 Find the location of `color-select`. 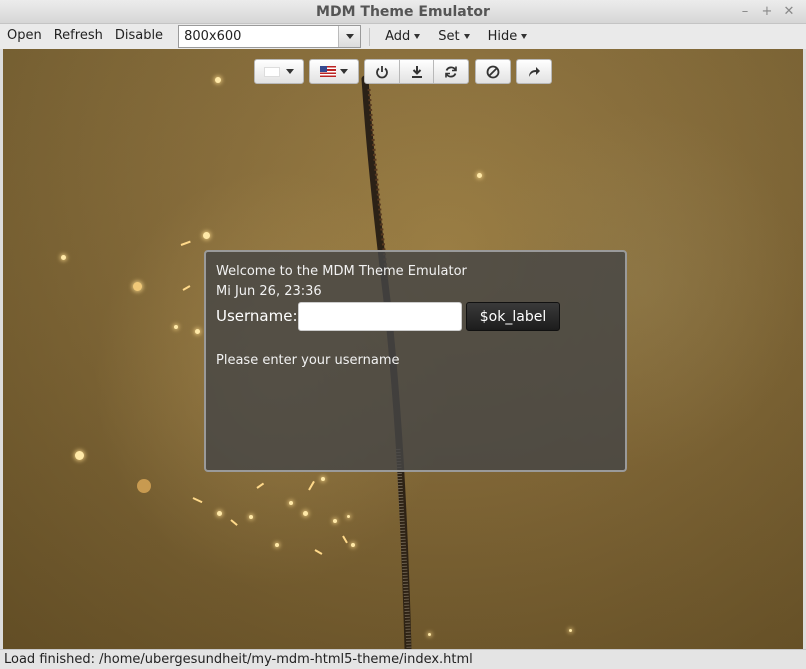

color-select is located at coordinates (279, 71).